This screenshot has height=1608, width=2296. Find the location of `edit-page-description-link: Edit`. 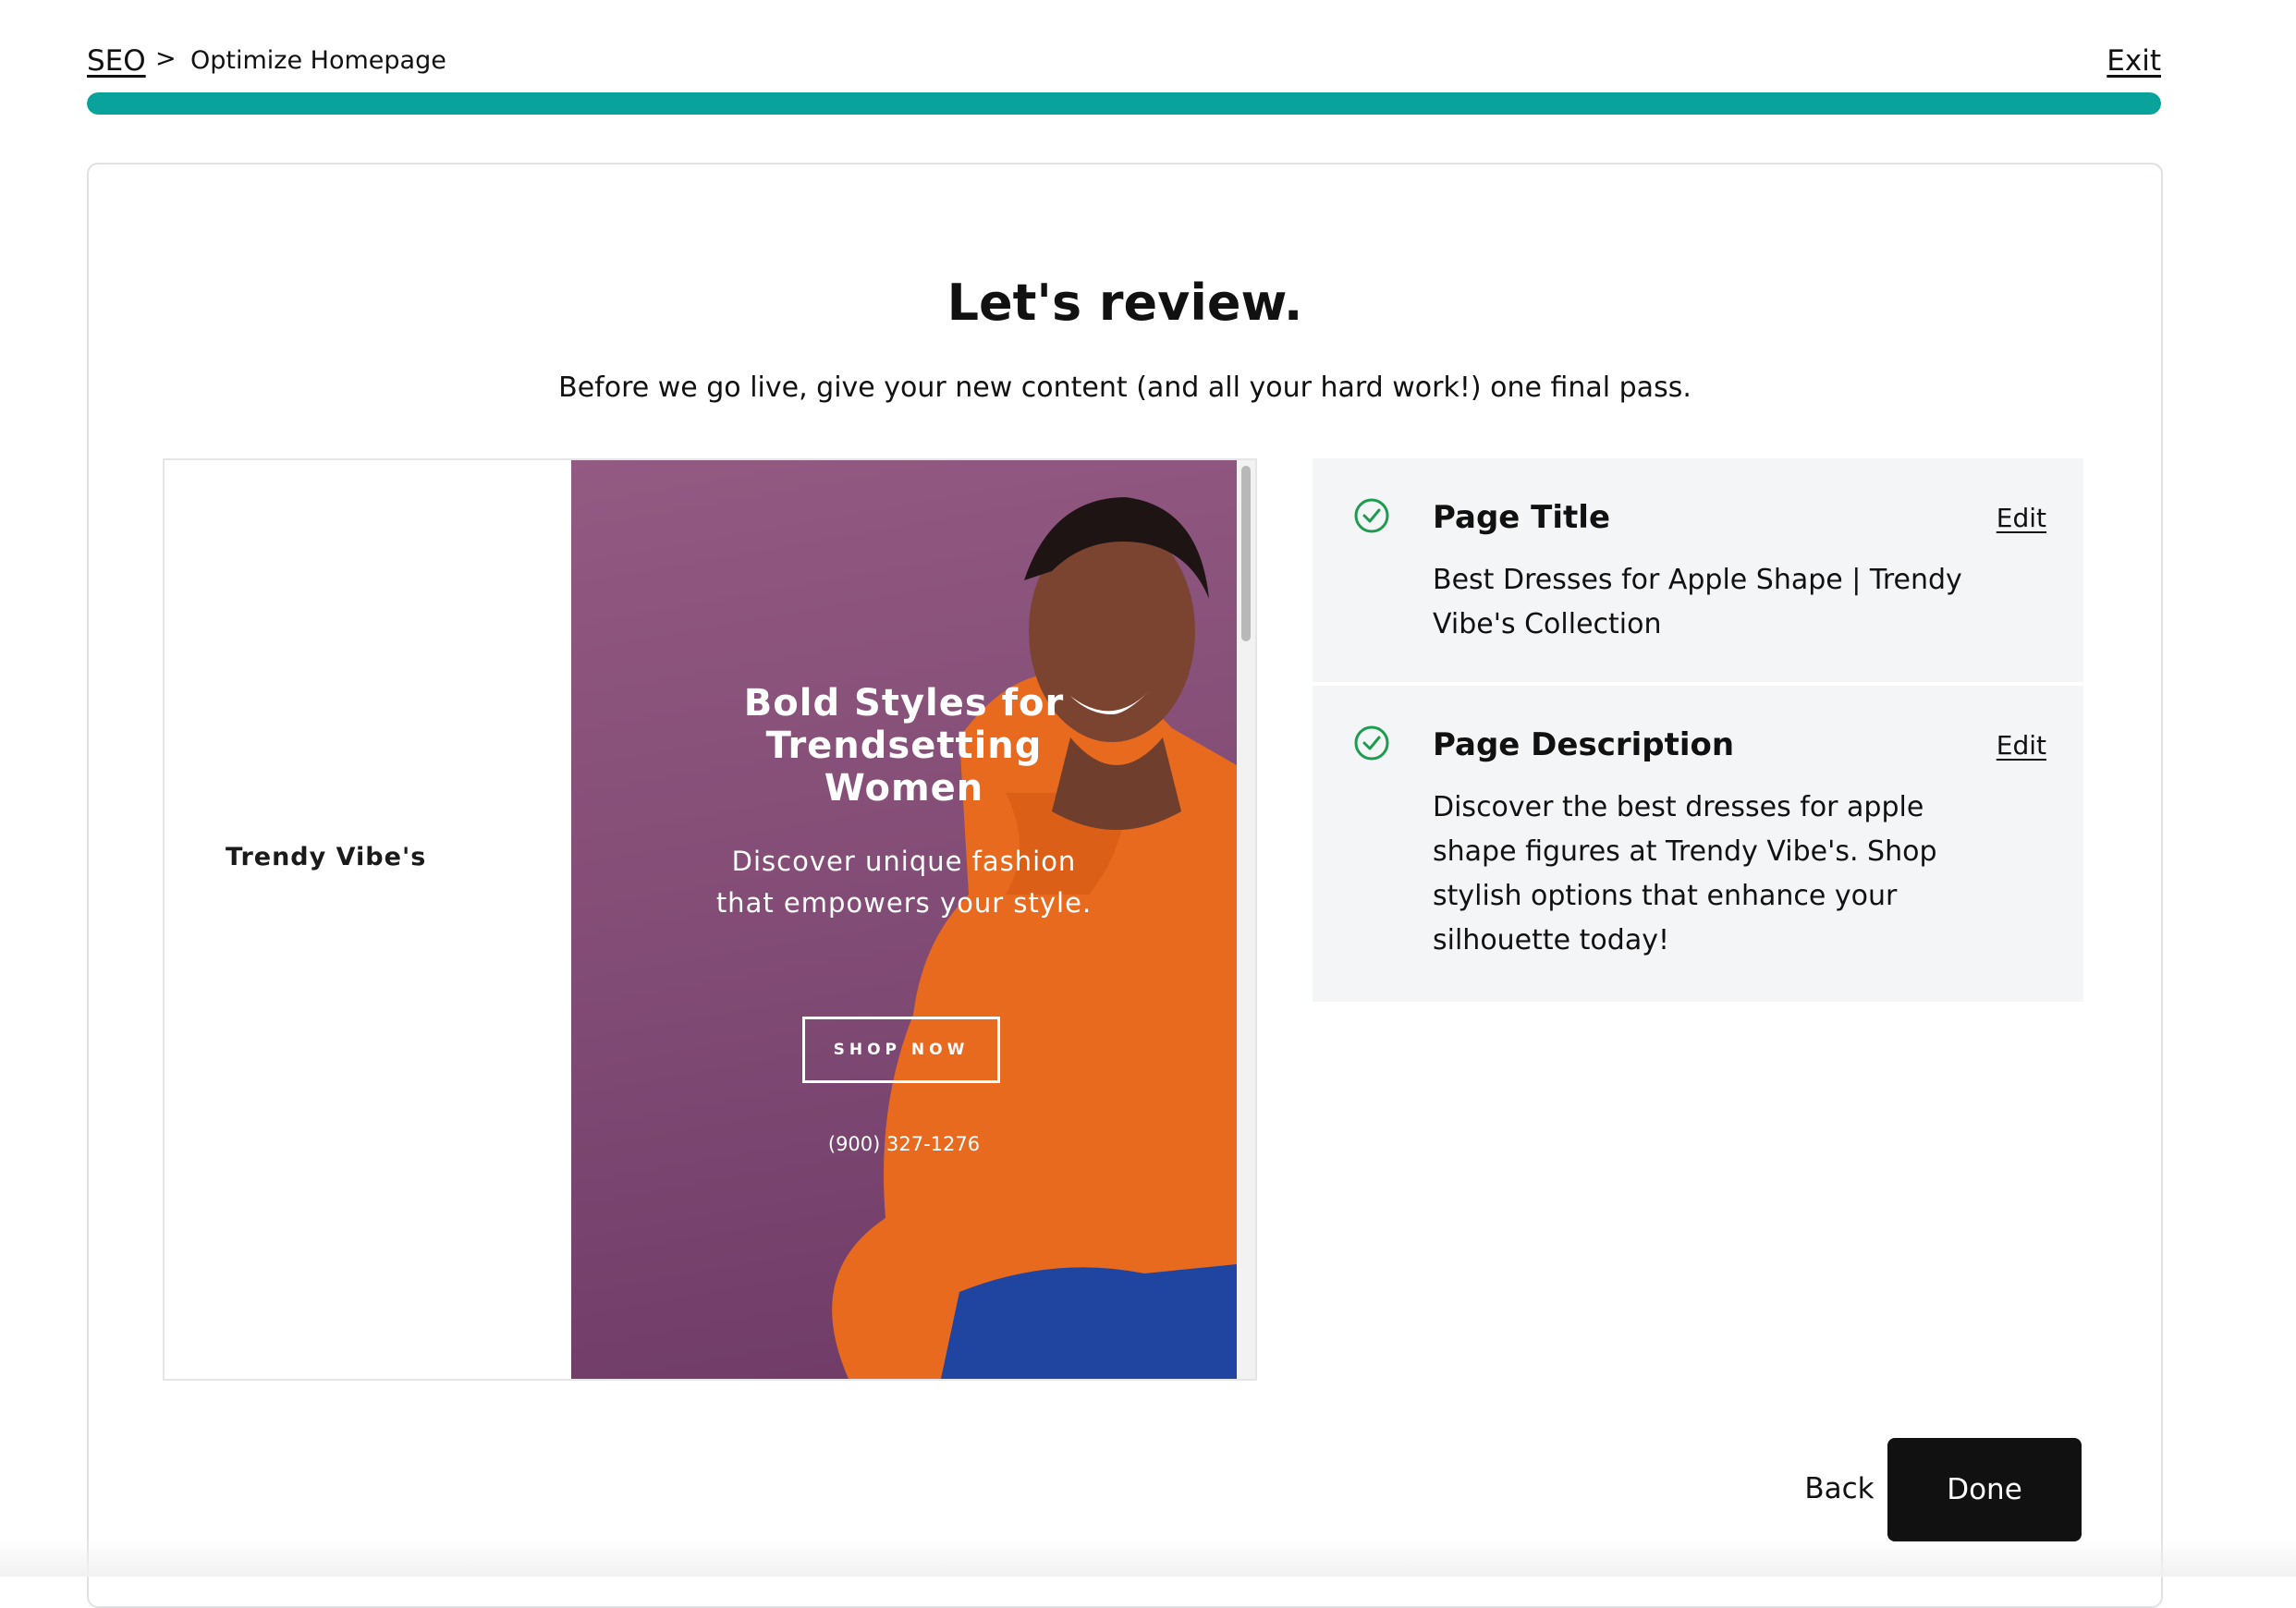

edit-page-description-link: Edit is located at coordinates (2022, 745).